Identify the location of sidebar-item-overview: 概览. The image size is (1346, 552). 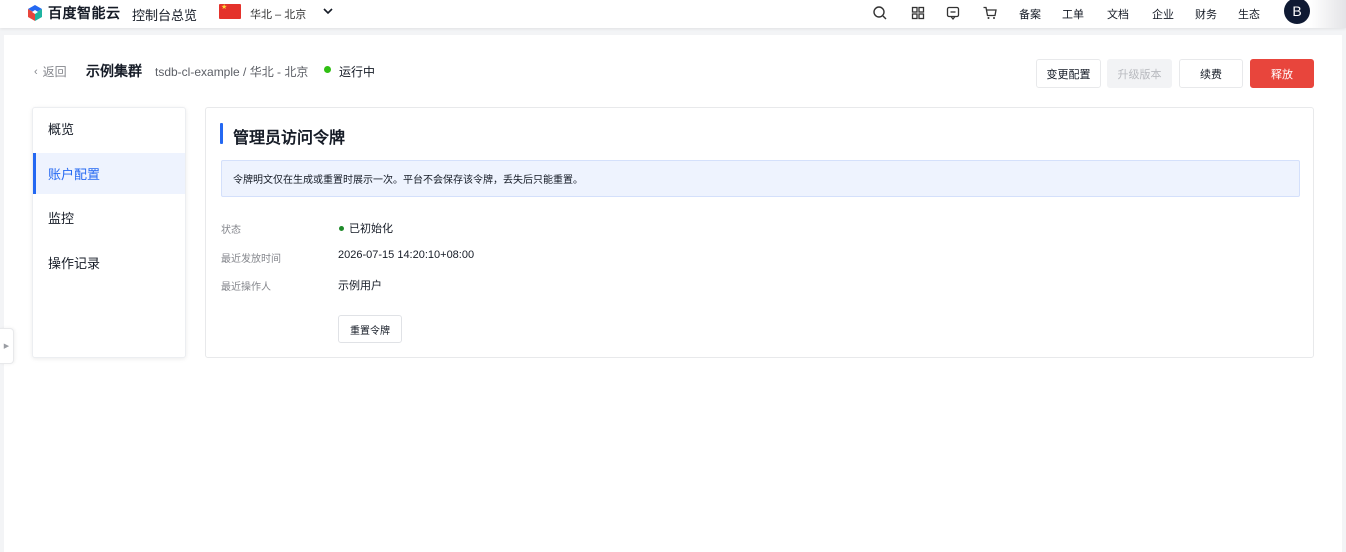
(109, 128).